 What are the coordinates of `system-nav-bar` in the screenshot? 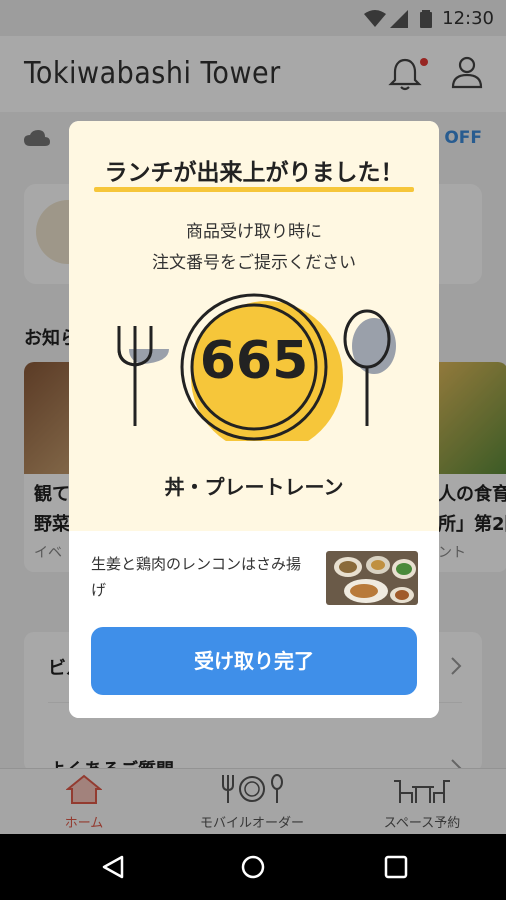 It's located at (253, 867).